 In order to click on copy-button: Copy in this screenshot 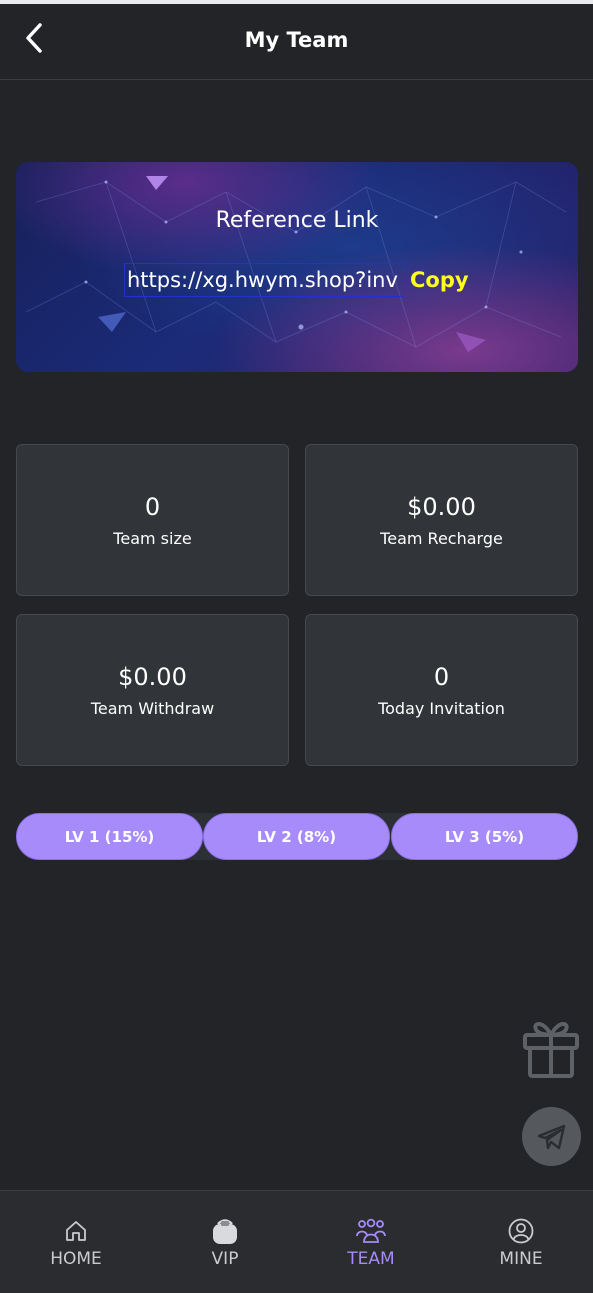, I will do `click(439, 280)`.